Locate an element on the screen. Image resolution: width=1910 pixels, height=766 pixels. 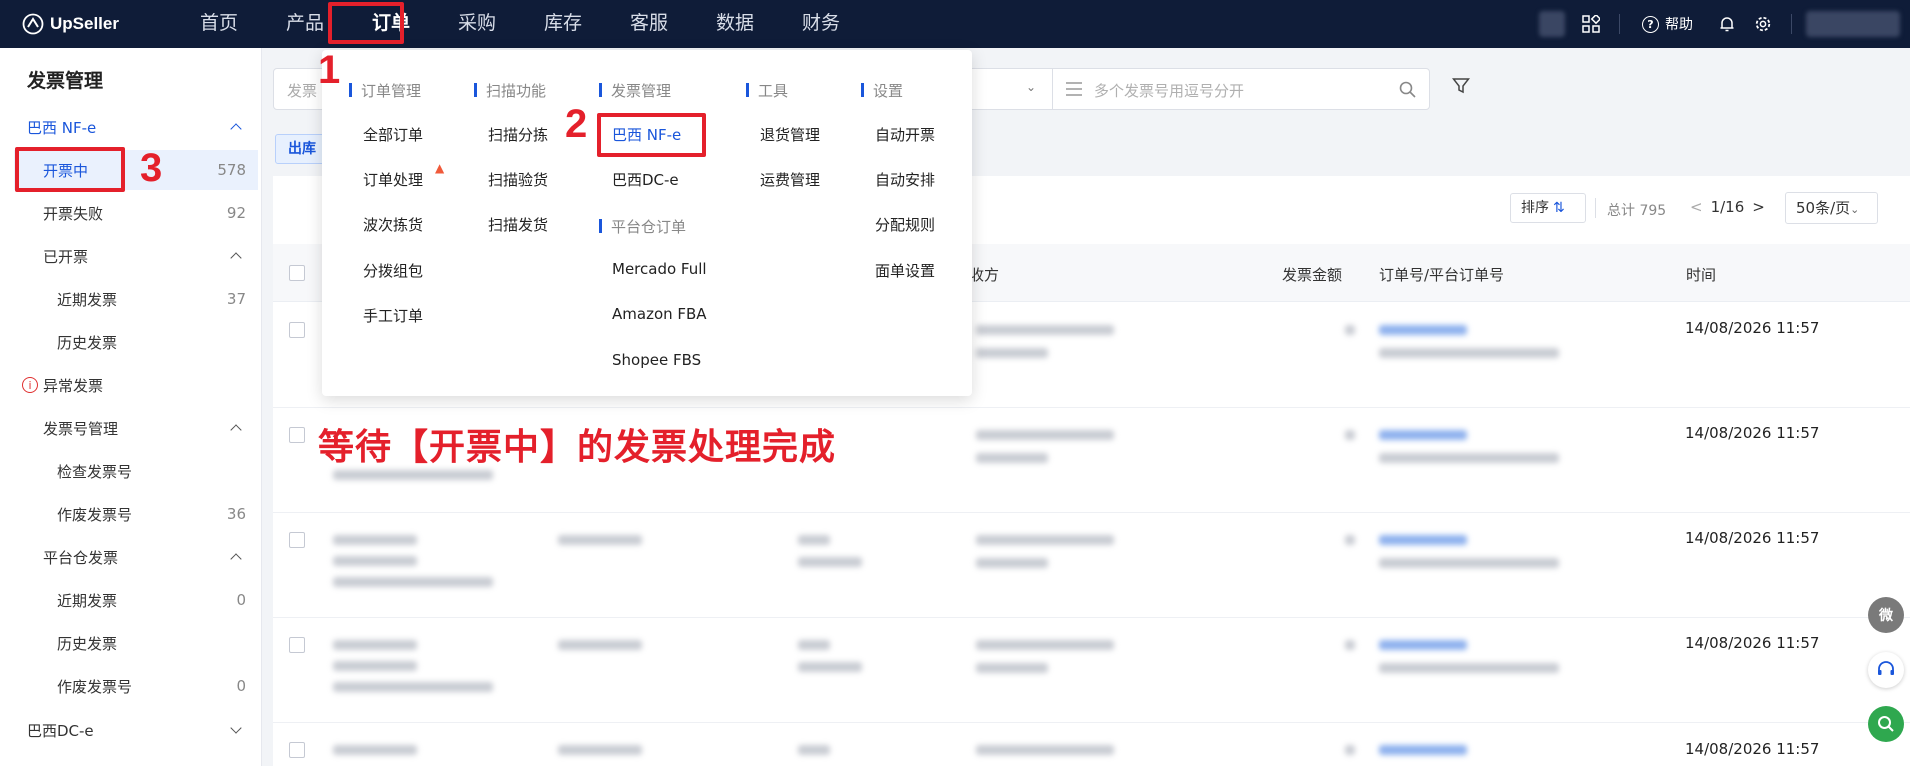
menu-item-label-settings: 面单设置 is located at coordinates (905, 270).